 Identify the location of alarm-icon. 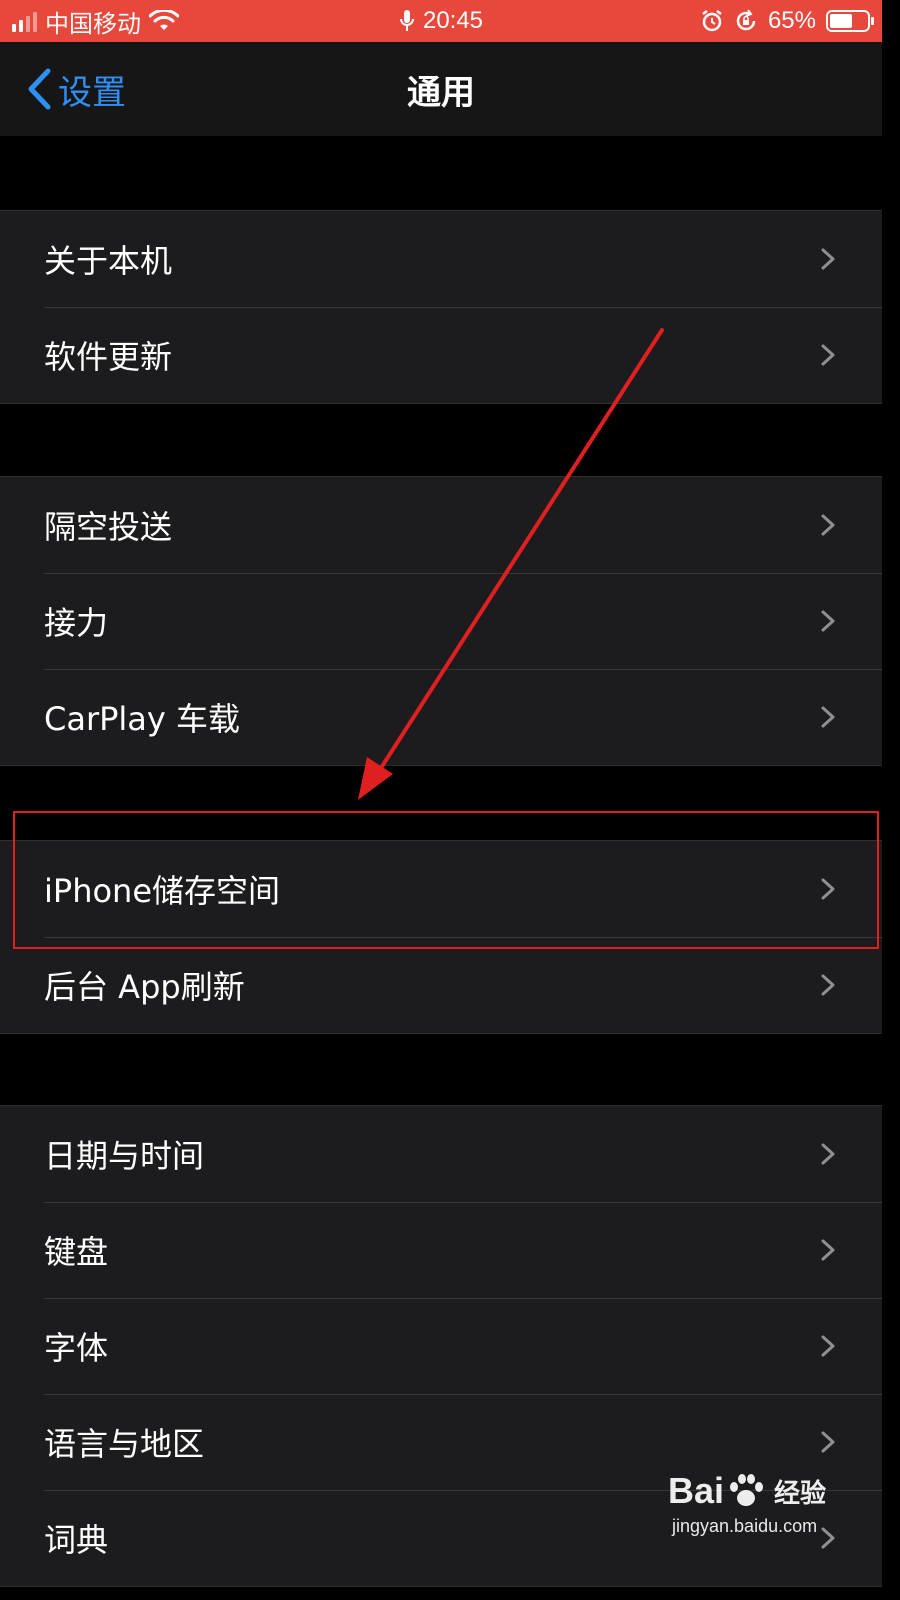
(712, 21).